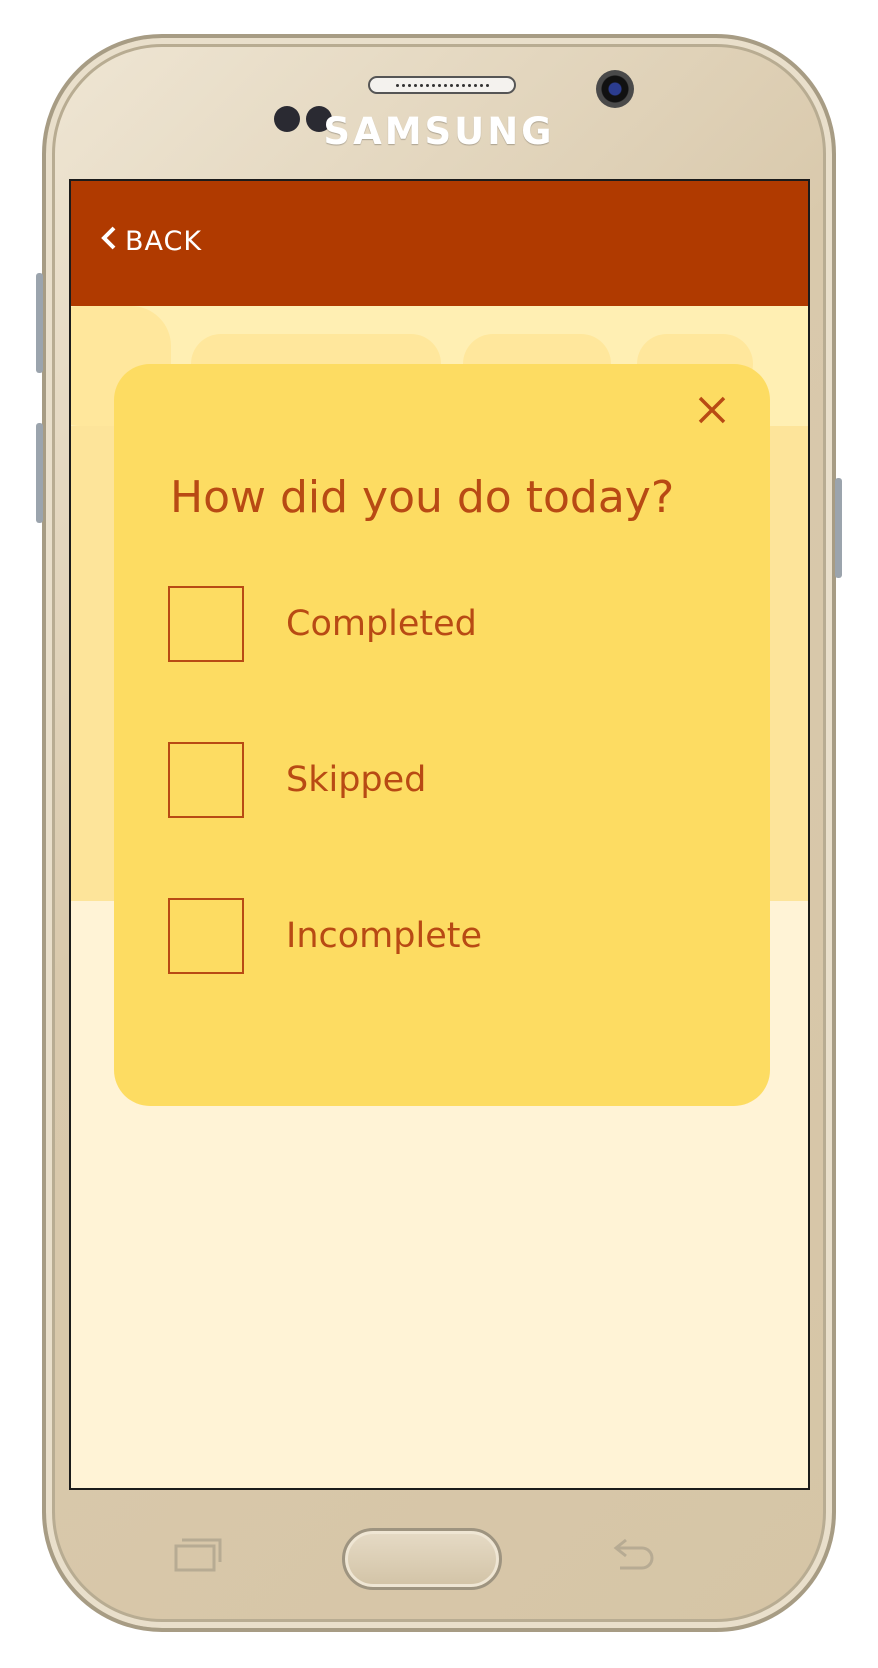  Describe the element at coordinates (39, 473) in the screenshot. I see `volume-down-button` at that location.